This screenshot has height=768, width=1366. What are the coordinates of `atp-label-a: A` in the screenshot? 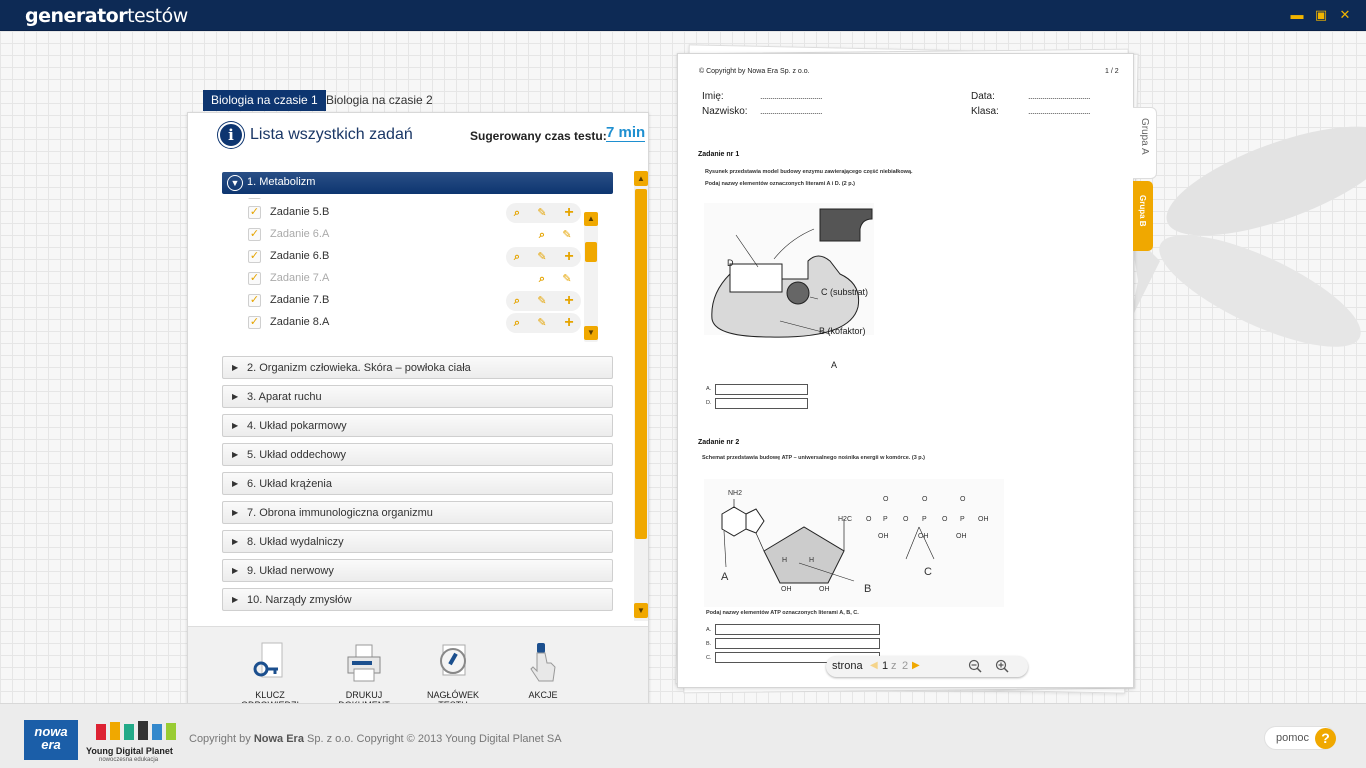 It's located at (725, 577).